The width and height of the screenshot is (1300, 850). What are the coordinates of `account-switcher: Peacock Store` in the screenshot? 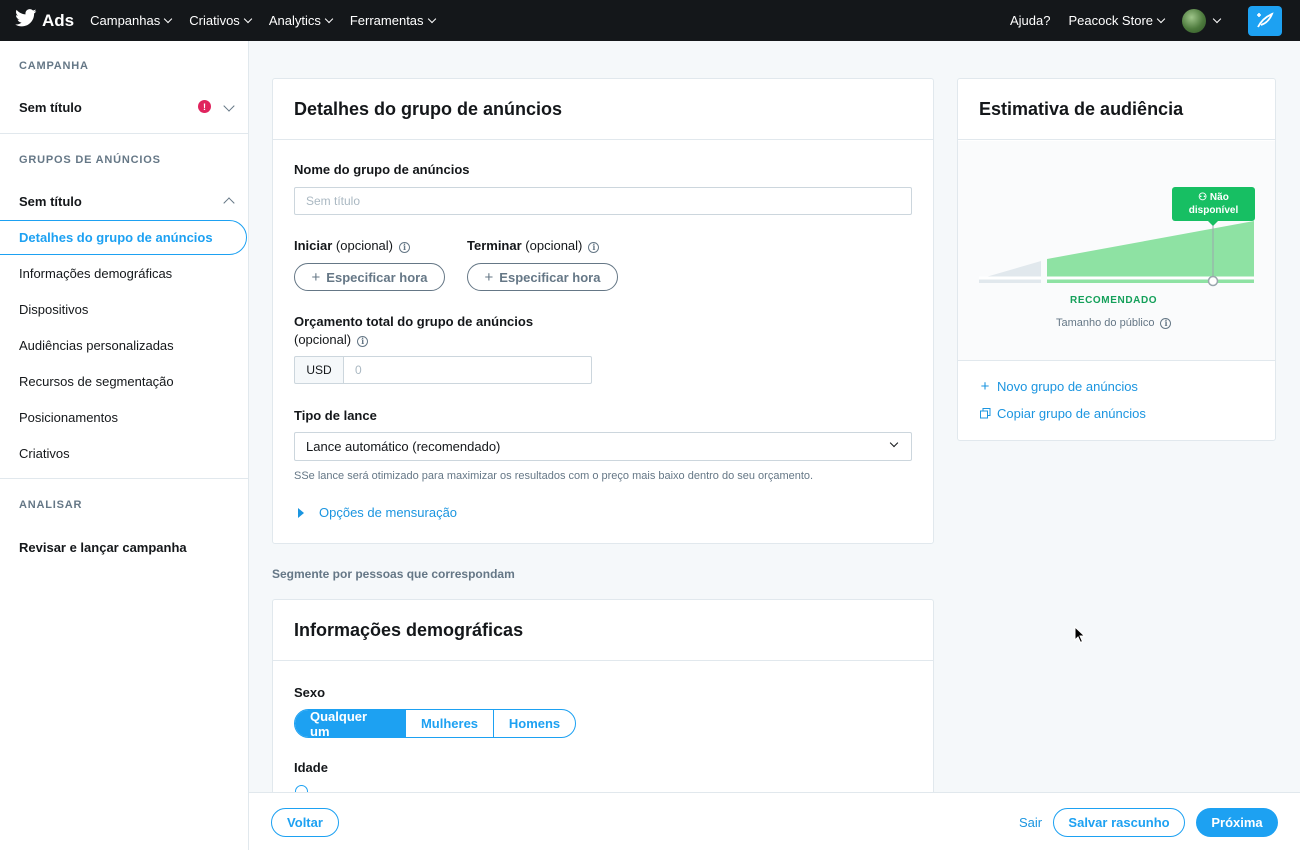 It's located at (1117, 20).